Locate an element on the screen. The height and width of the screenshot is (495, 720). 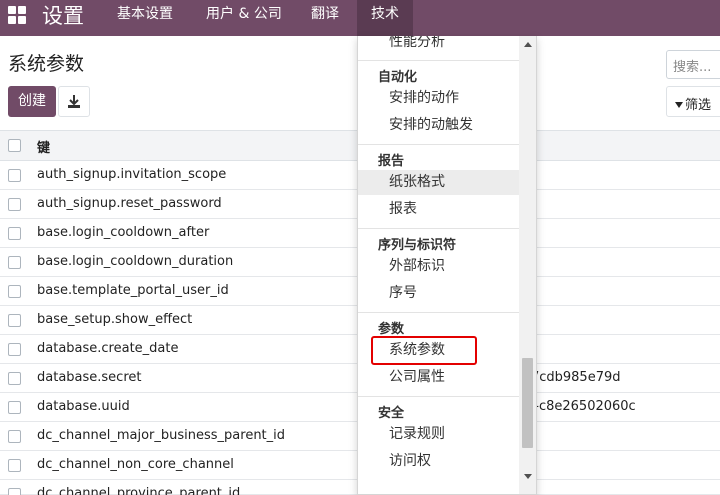
menu-translations: 翻译 is located at coordinates (325, 18).